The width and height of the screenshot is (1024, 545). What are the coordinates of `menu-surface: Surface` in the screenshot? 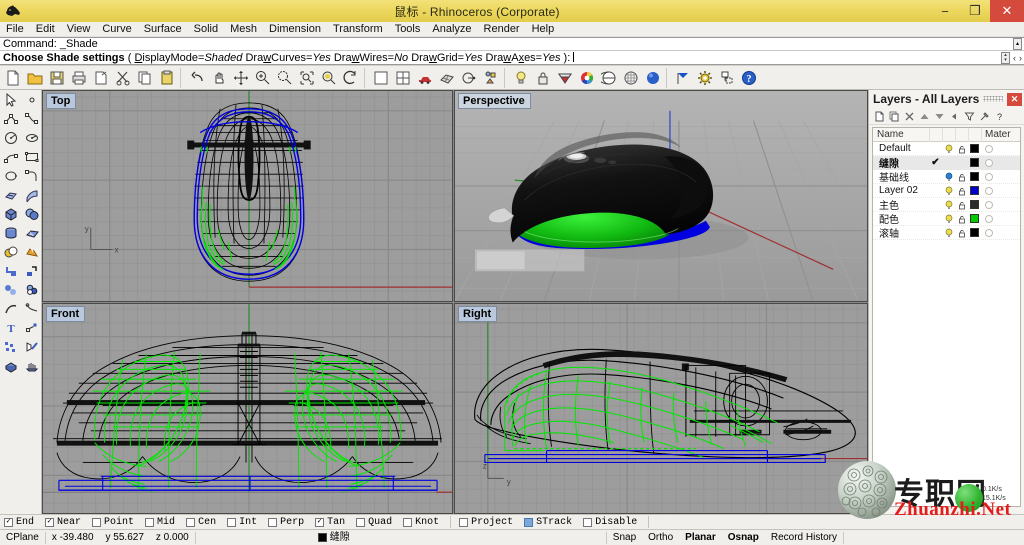 It's located at (163, 29).